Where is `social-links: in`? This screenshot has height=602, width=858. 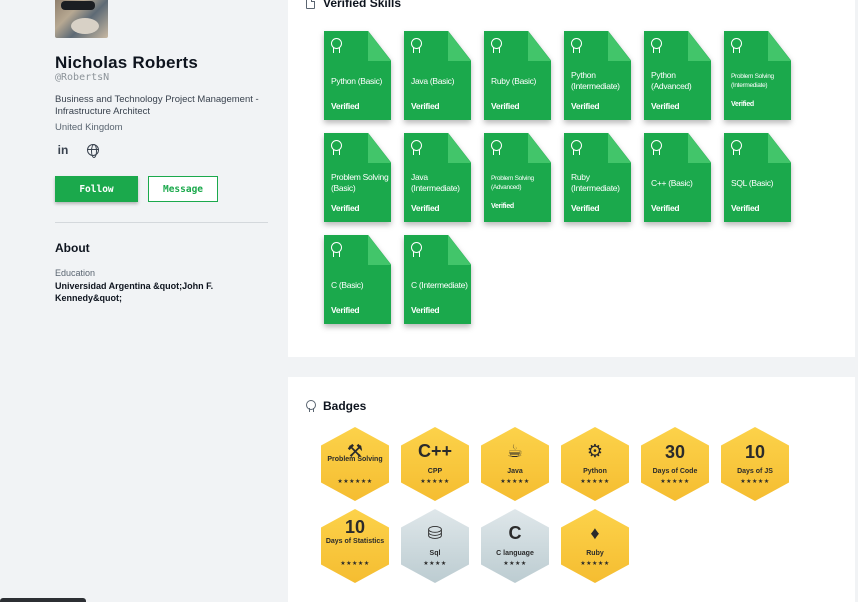 social-links: in is located at coordinates (78, 150).